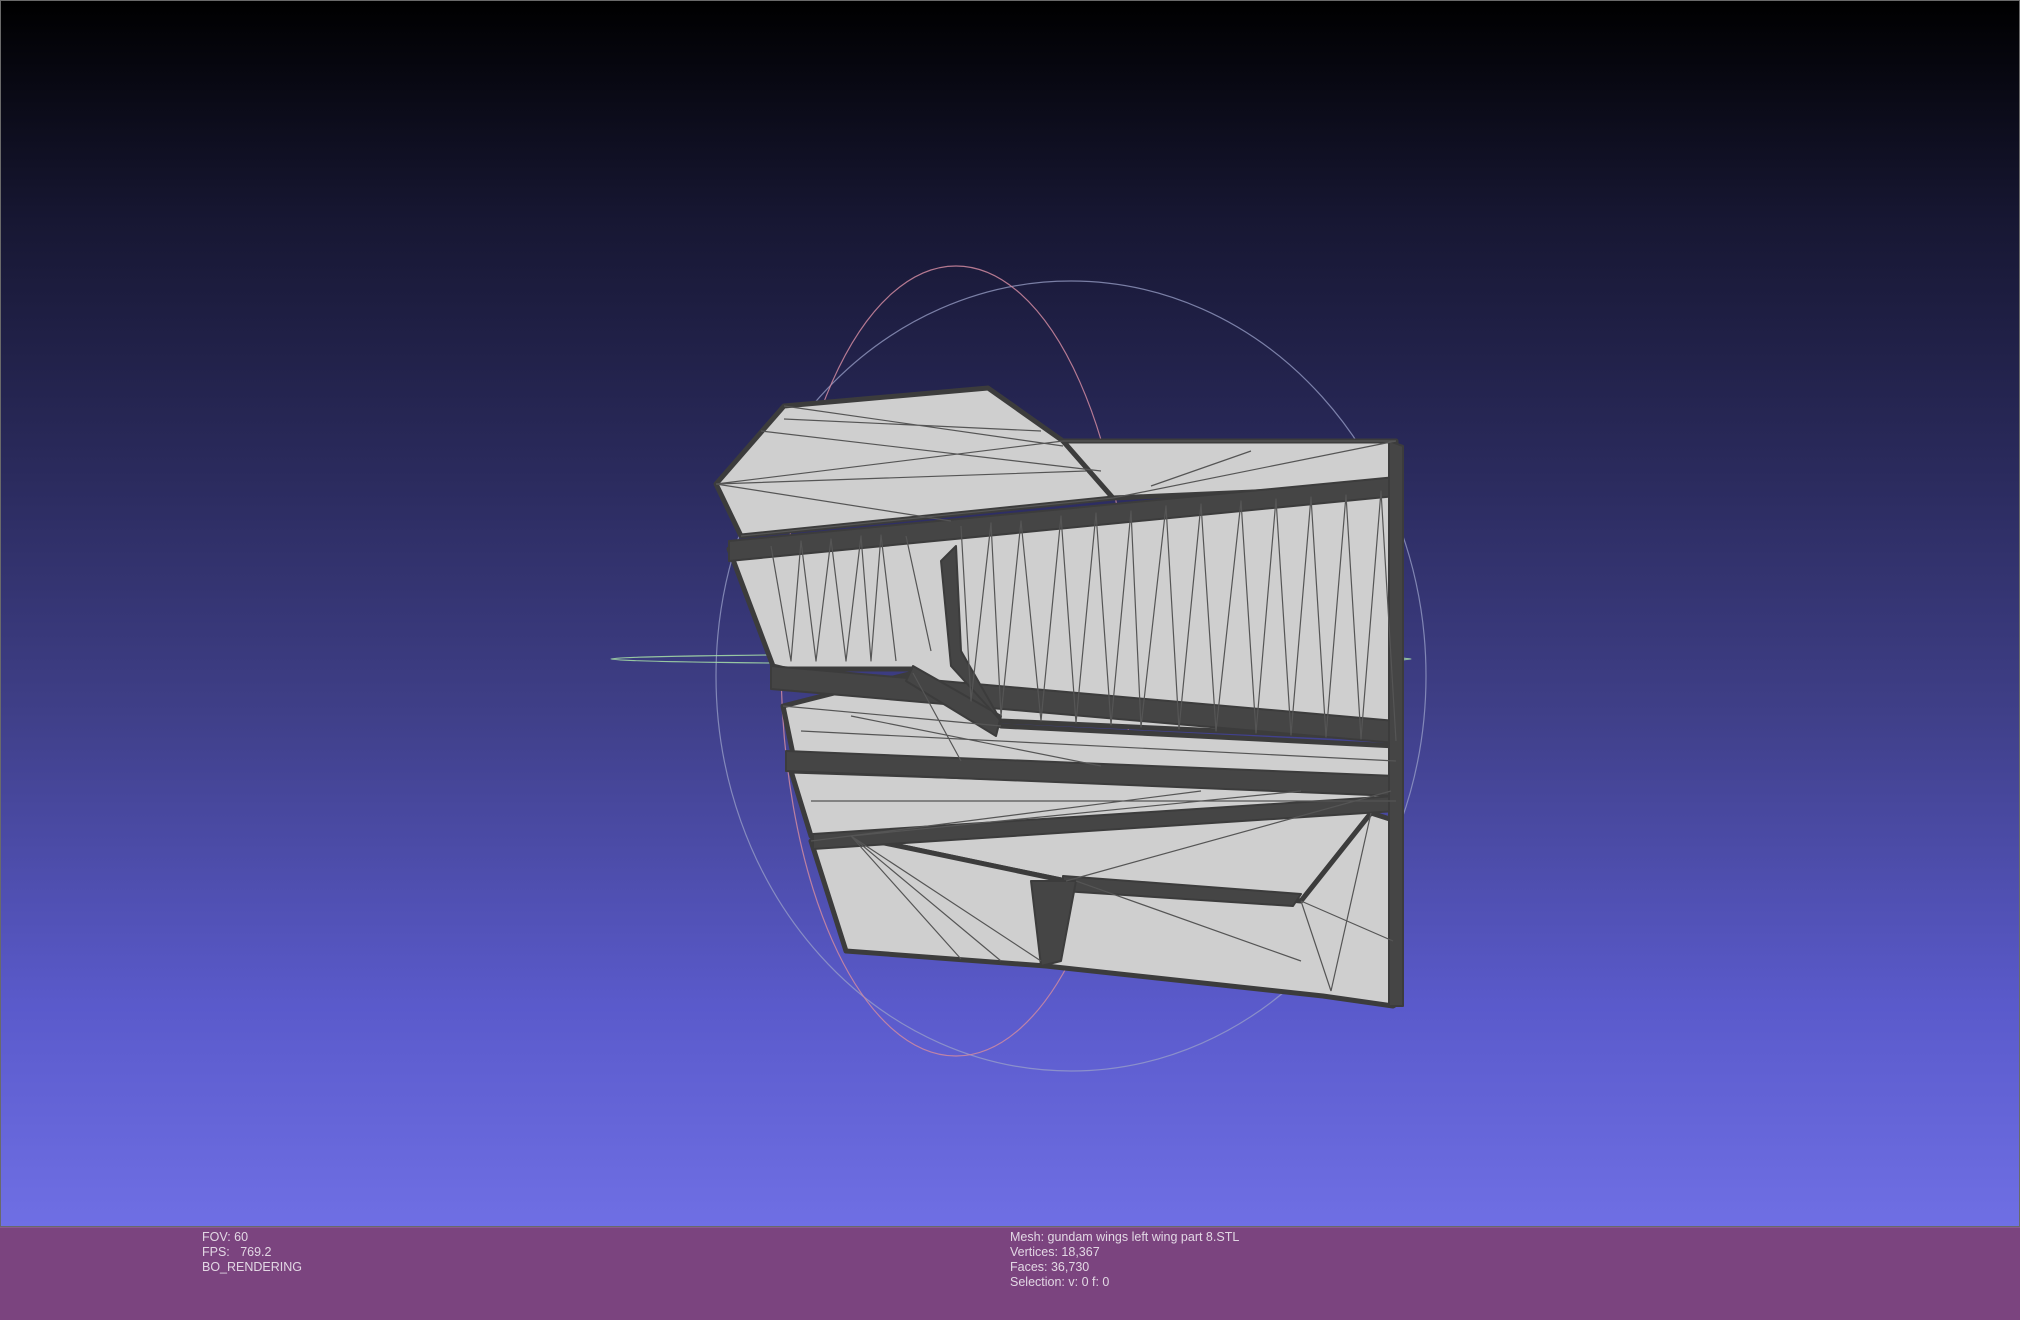  What do you see at coordinates (1125, 1237) in the screenshot?
I see `mesh-name-label: Mesh: gundam wings left wing part 8.STL` at bounding box center [1125, 1237].